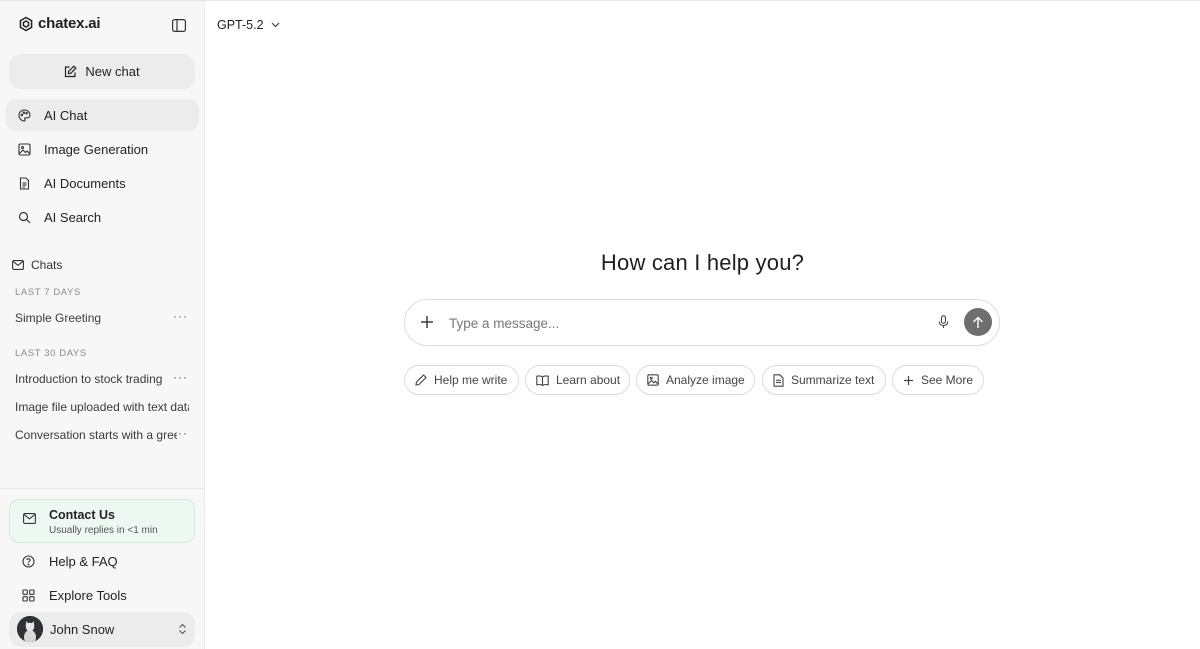 The width and height of the screenshot is (1200, 649). I want to click on arrow-up-icon, so click(978, 322).